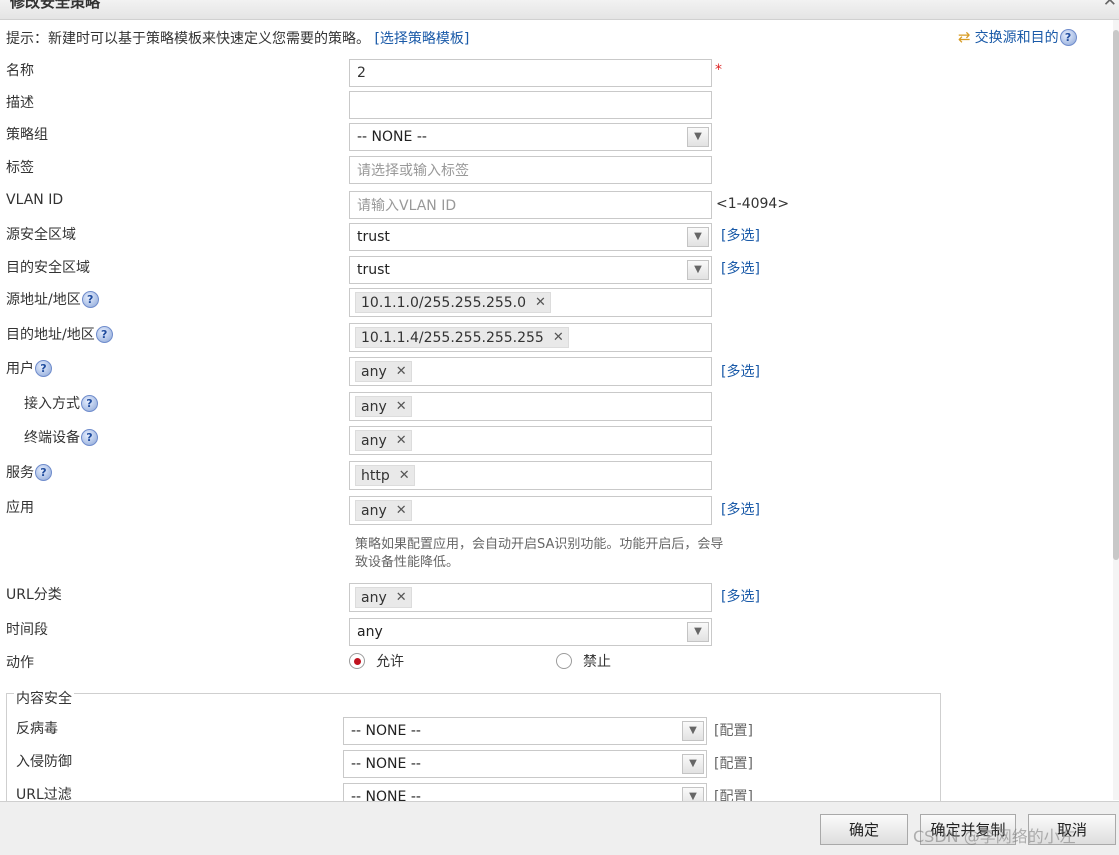 The width and height of the screenshot is (1119, 855). What do you see at coordinates (1072, 829) in the screenshot?
I see `cancel-button: 取消` at bounding box center [1072, 829].